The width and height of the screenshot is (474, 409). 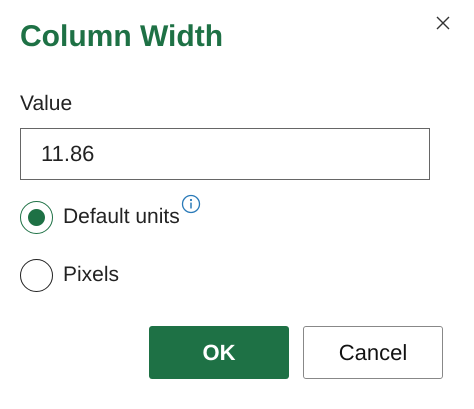 I want to click on field-label: Value, so click(x=47, y=104).